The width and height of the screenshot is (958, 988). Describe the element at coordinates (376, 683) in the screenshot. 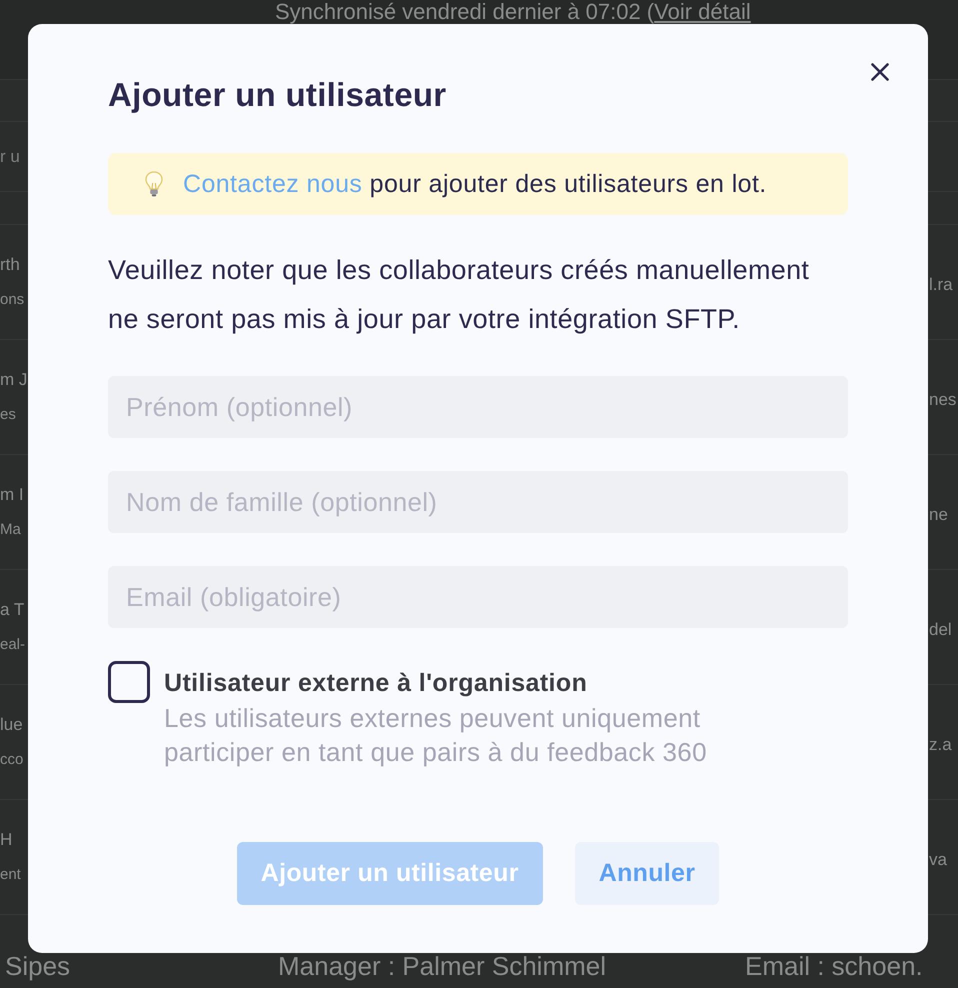

I see `checkbox-label: Utilisateur externe à l'organisation` at that location.